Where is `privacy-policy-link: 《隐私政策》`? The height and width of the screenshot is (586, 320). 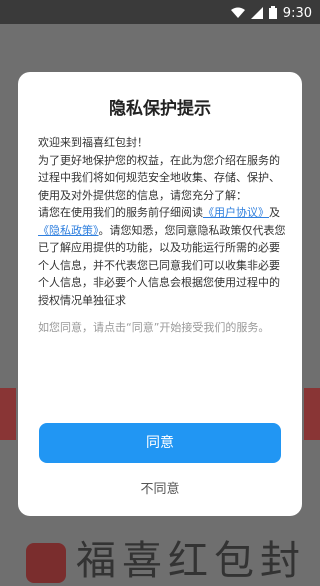
privacy-policy-link: 《隐私政策》 is located at coordinates (68, 230).